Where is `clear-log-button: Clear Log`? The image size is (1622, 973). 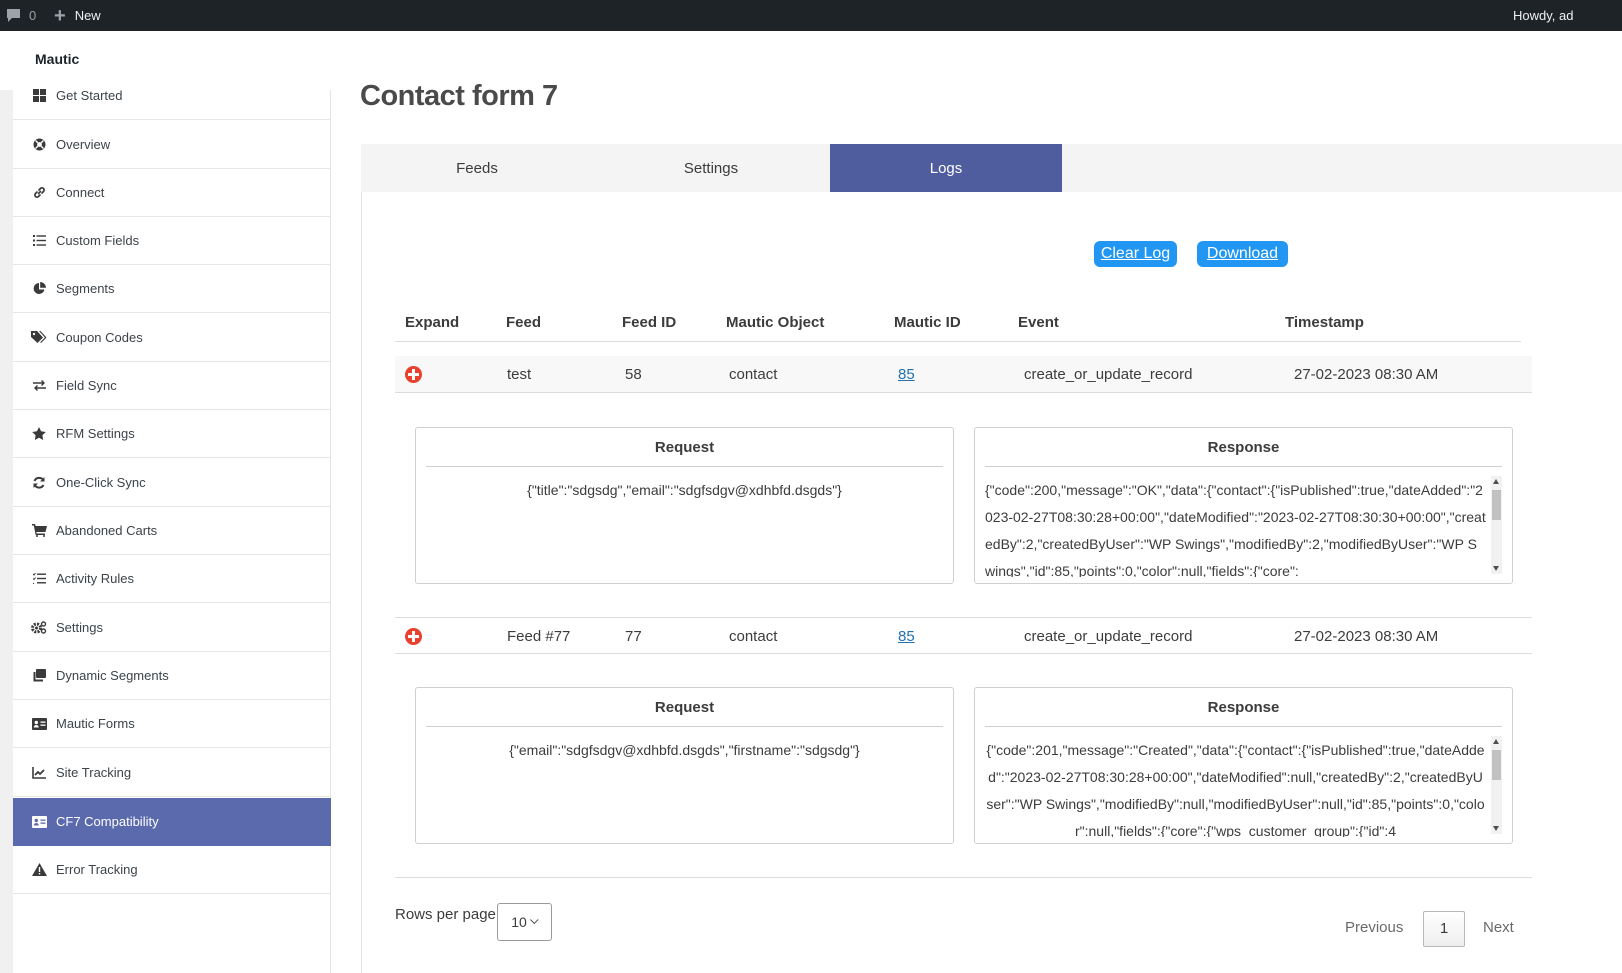 clear-log-button: Clear Log is located at coordinates (1135, 254).